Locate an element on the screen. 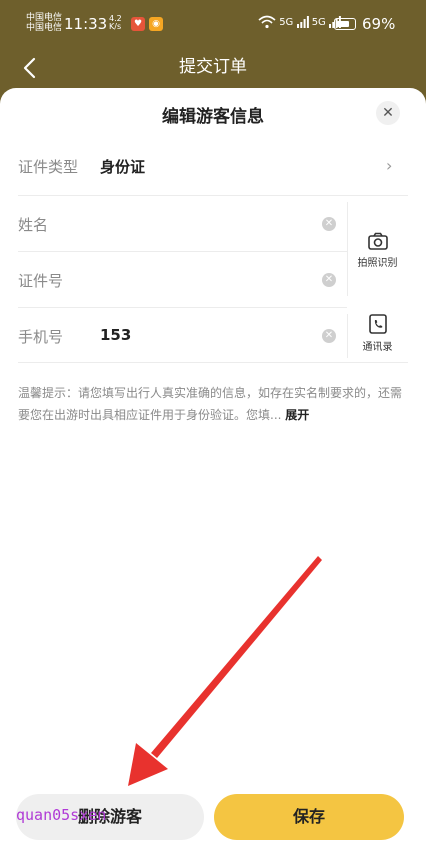 Image resolution: width=426 pixels, height=850 pixels. watermark: quan05sxen is located at coordinates (61, 815).